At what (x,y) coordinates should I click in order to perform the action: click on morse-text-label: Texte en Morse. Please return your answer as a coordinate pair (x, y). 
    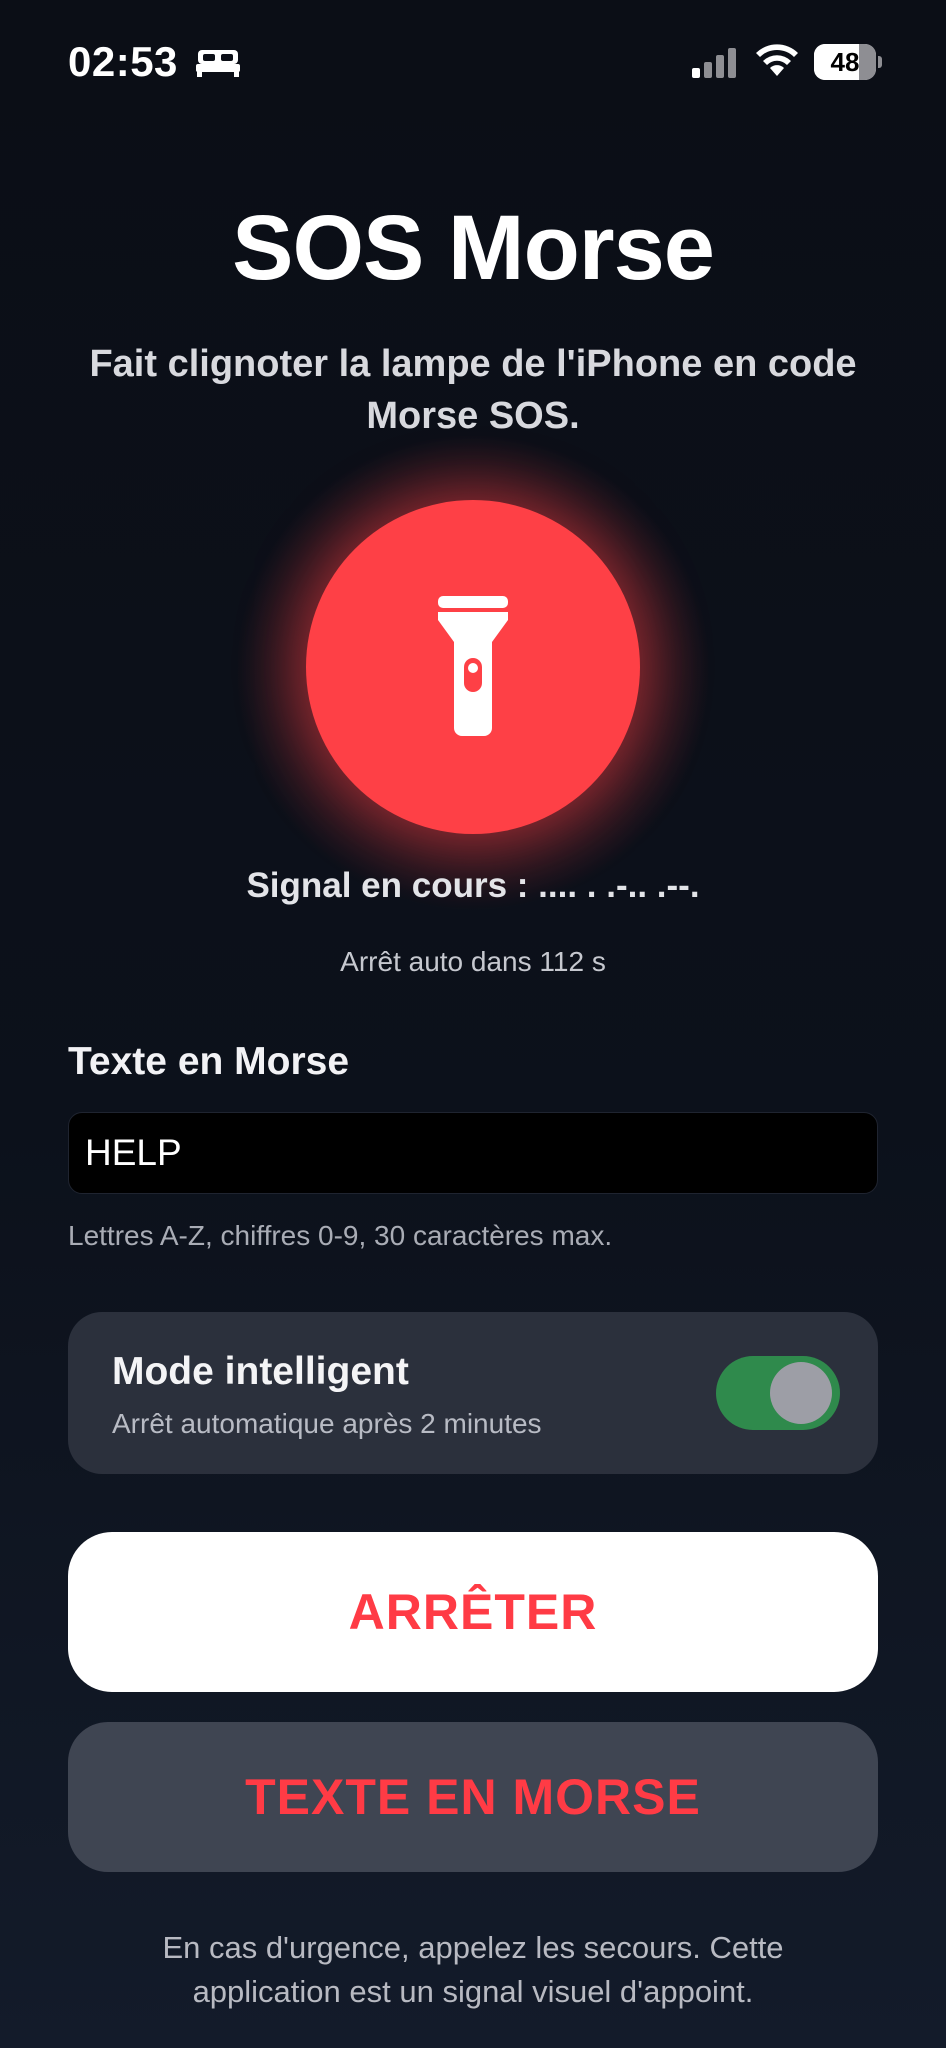
    Looking at the image, I should click on (209, 1061).